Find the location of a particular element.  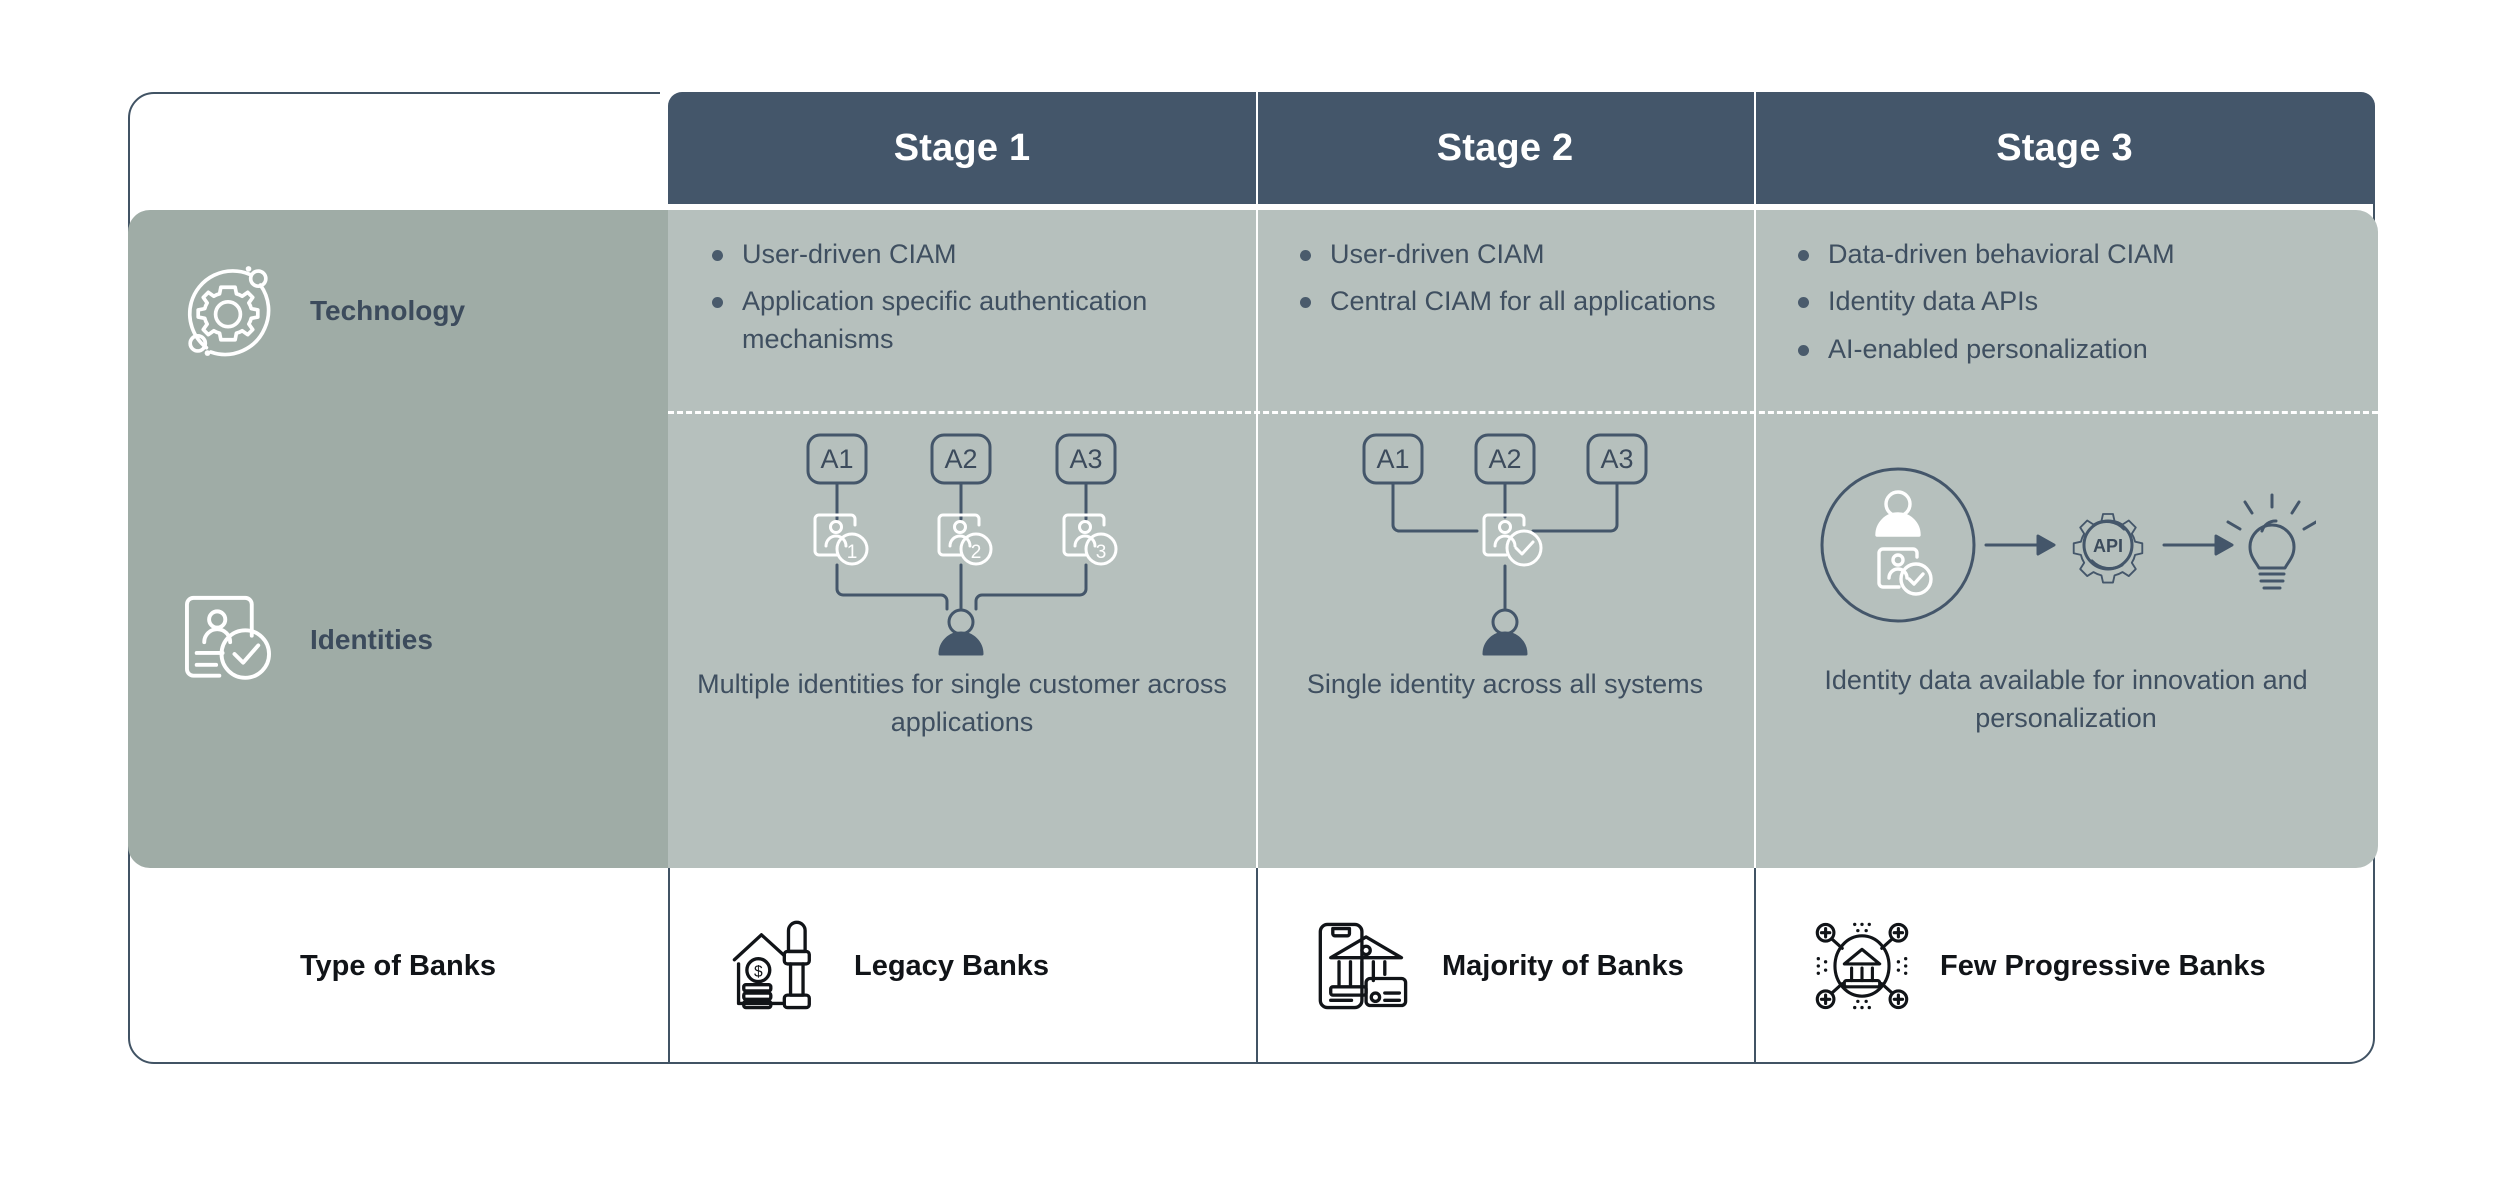

bank-cell-stage-1: $ Legacy Banks is located at coordinates (962, 966).